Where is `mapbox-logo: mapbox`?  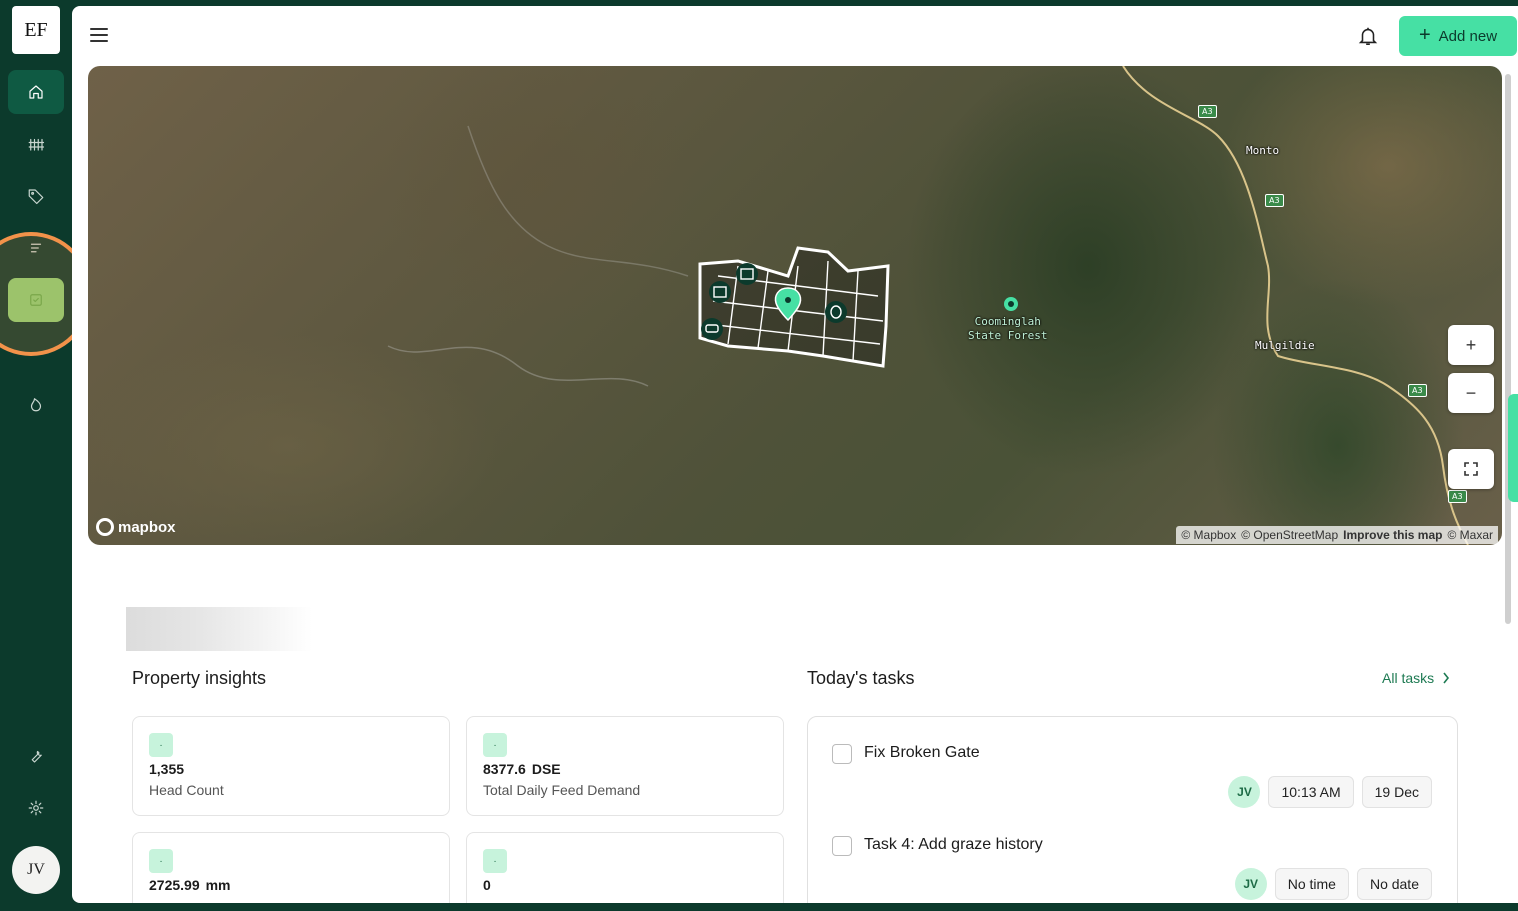
mapbox-logo: mapbox is located at coordinates (136, 527).